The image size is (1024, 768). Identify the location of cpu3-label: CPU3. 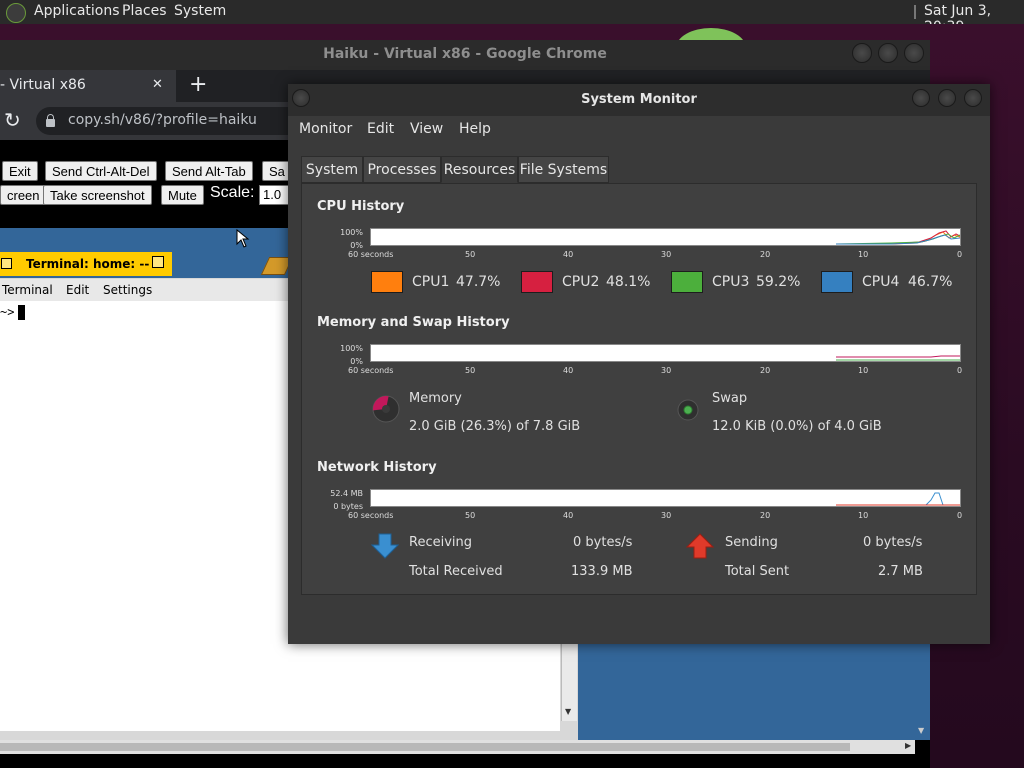
(731, 282).